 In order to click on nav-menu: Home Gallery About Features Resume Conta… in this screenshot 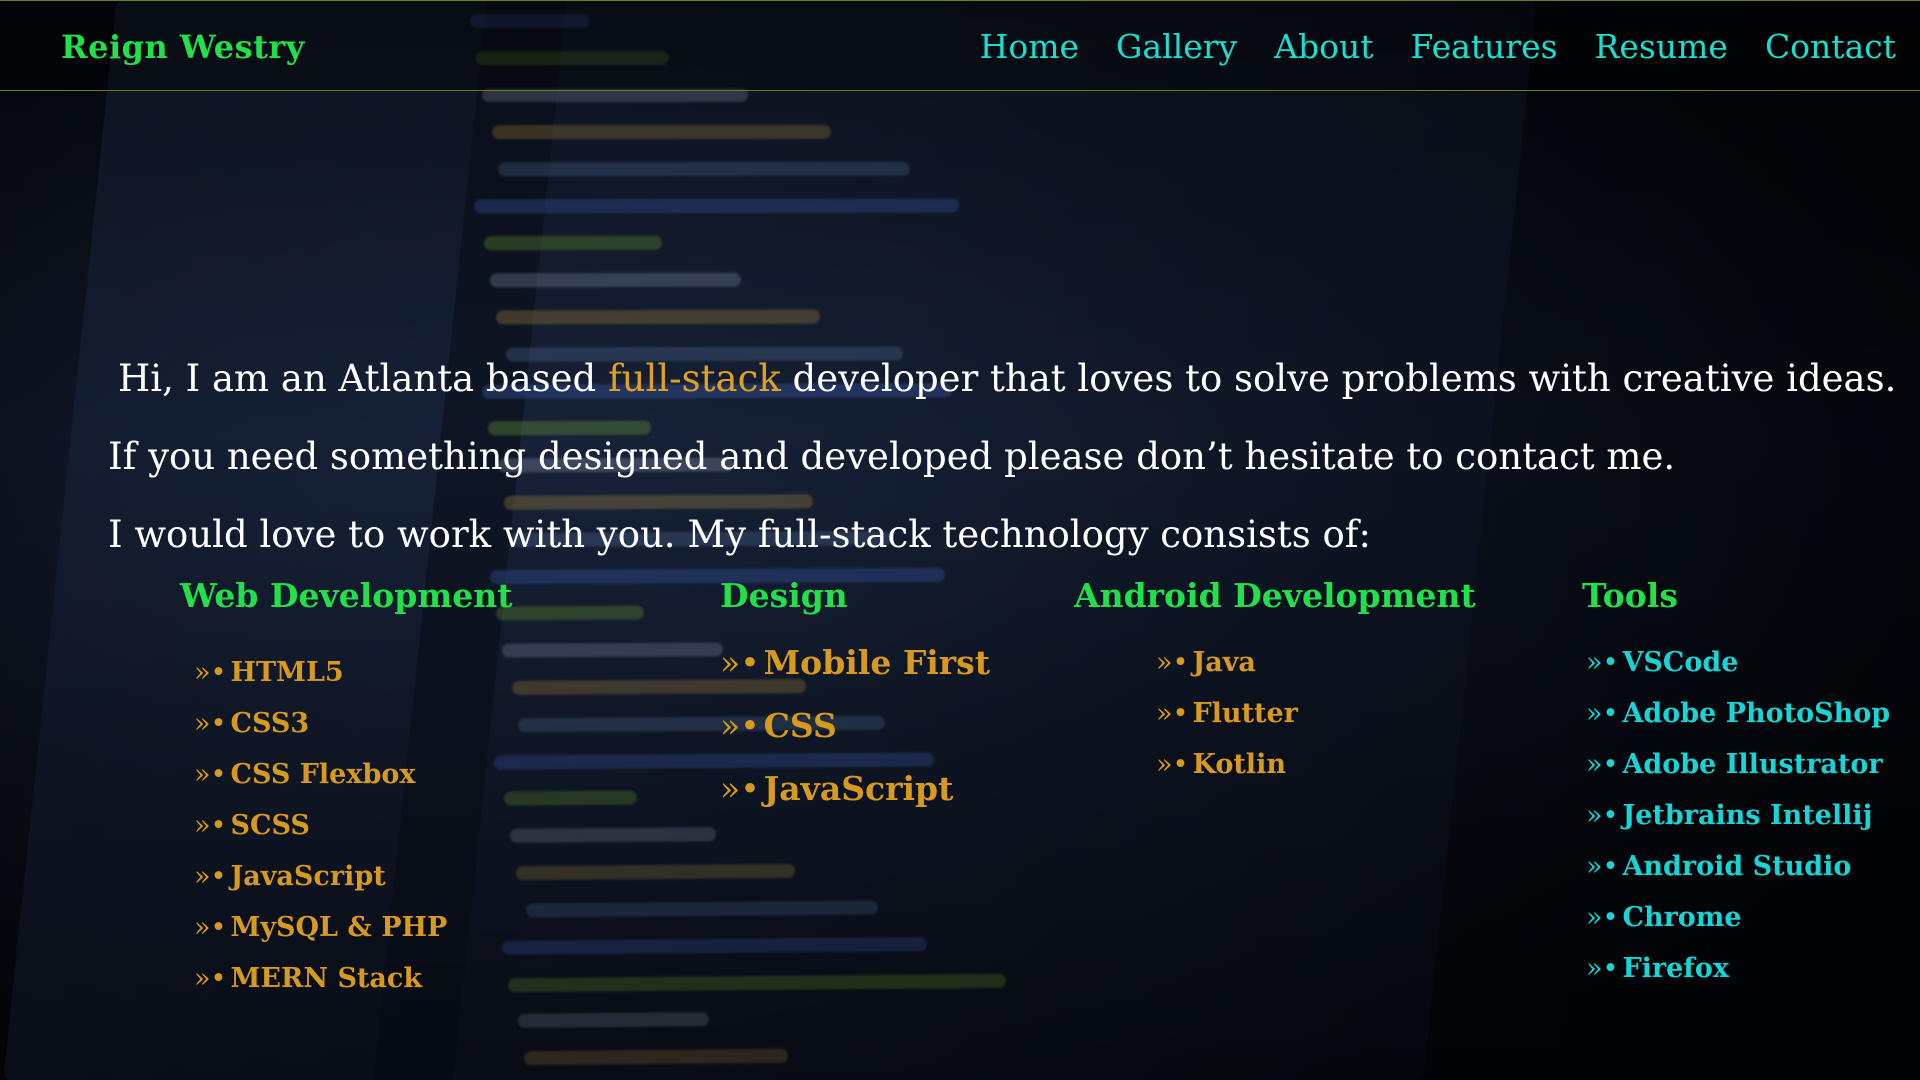, I will do `click(1438, 46)`.